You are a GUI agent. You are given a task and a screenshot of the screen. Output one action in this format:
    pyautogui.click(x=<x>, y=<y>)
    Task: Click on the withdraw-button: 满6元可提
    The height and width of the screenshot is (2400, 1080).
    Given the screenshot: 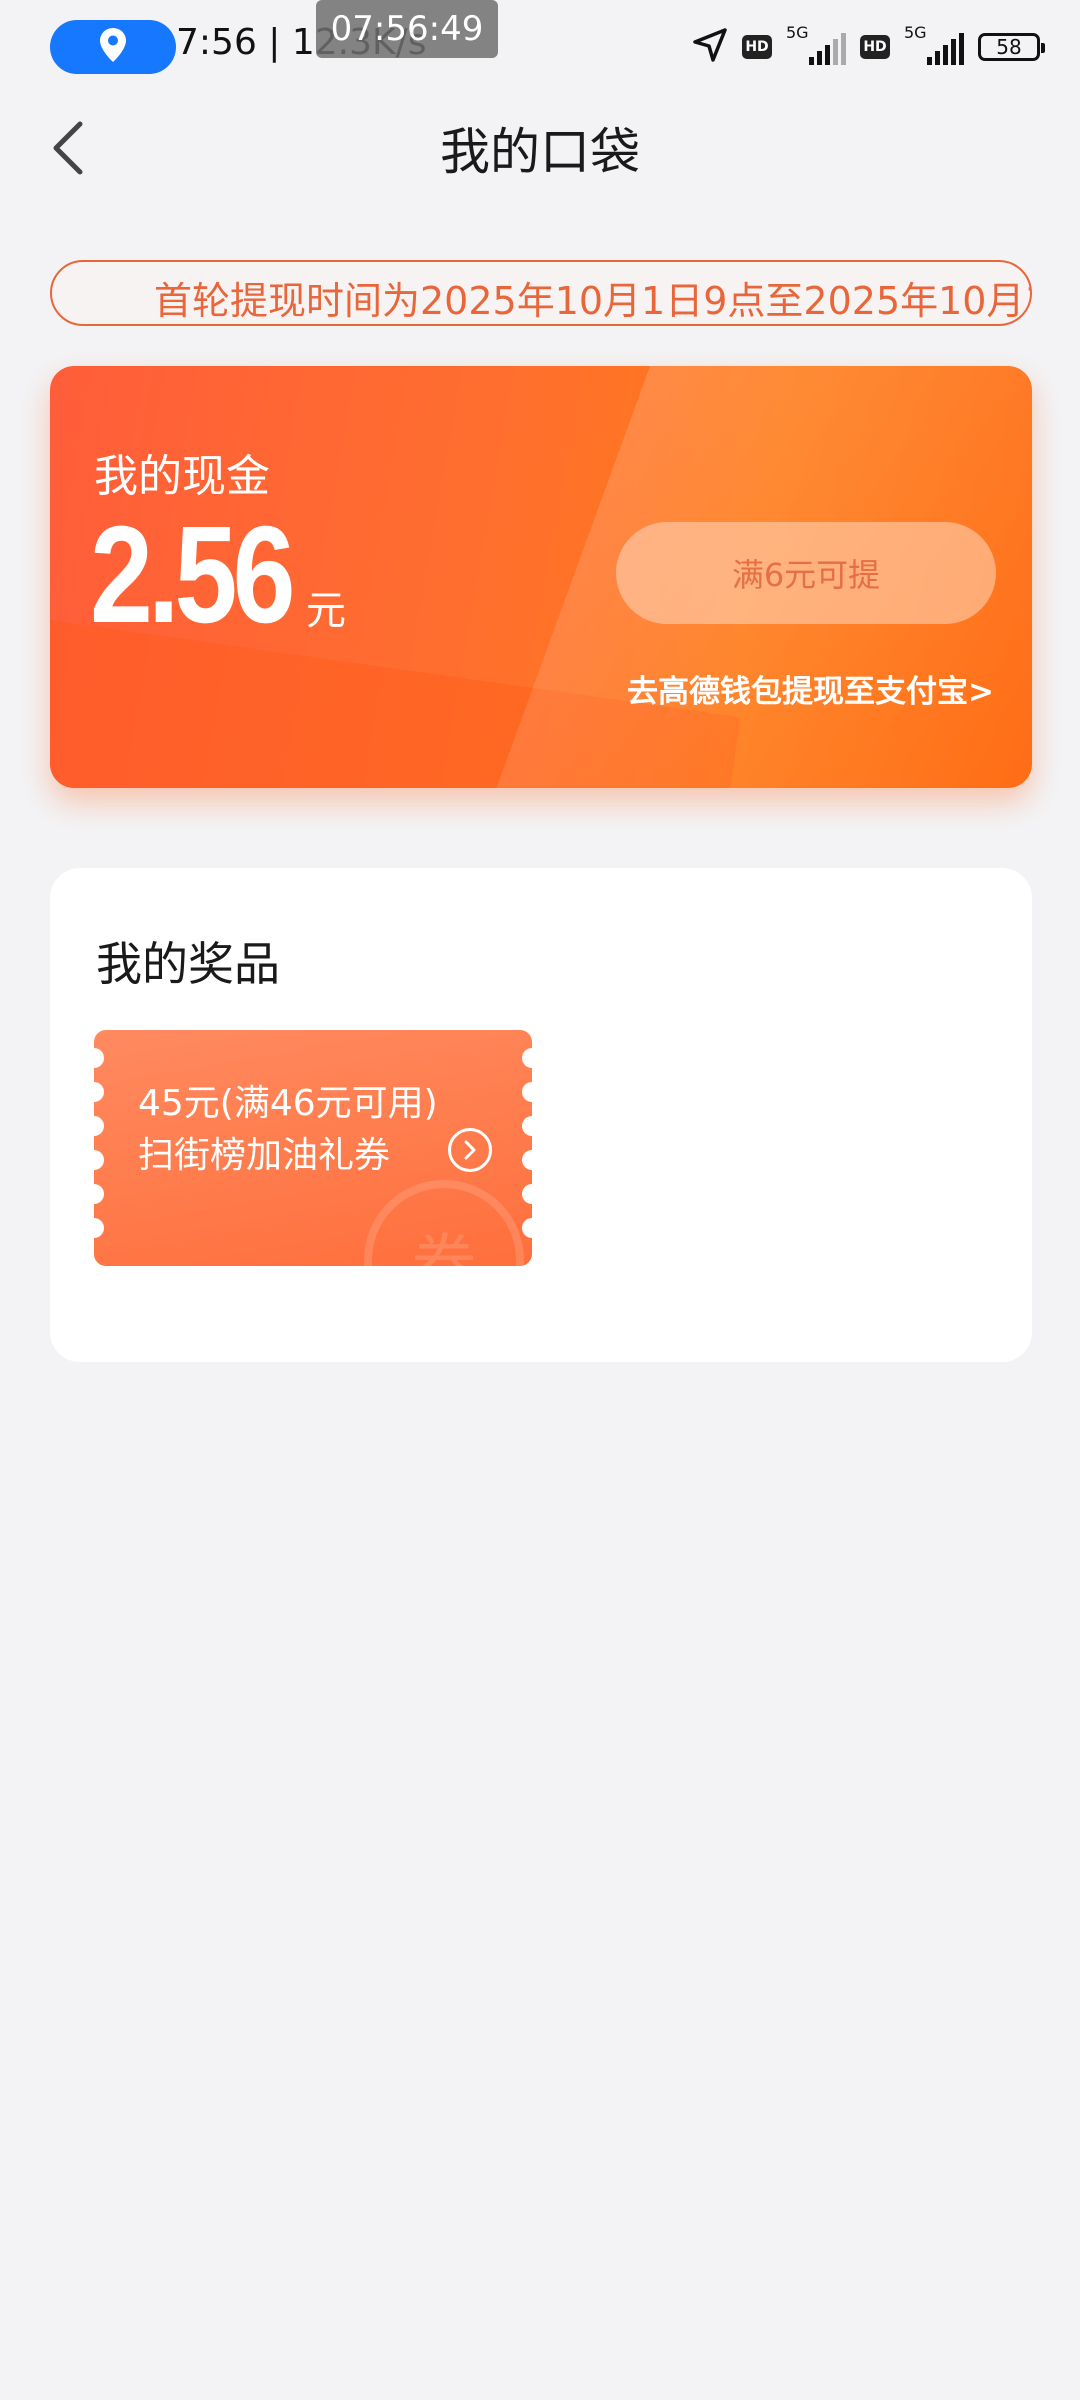 What is the action you would take?
    pyautogui.click(x=806, y=573)
    